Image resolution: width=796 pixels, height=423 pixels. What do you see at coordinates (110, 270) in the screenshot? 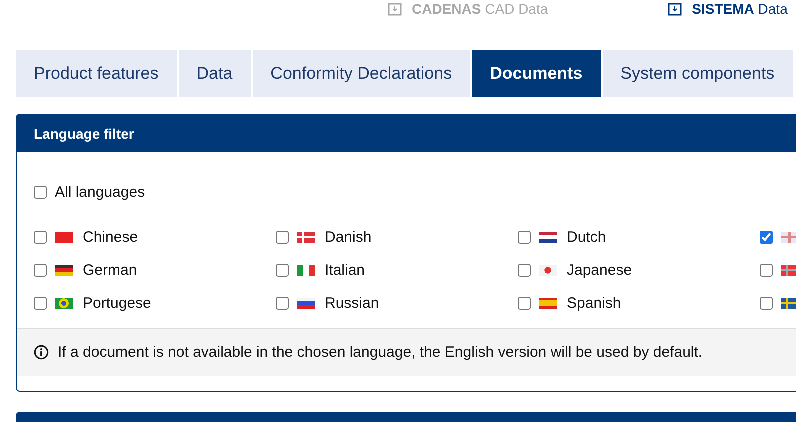
I see `language-label: German` at bounding box center [110, 270].